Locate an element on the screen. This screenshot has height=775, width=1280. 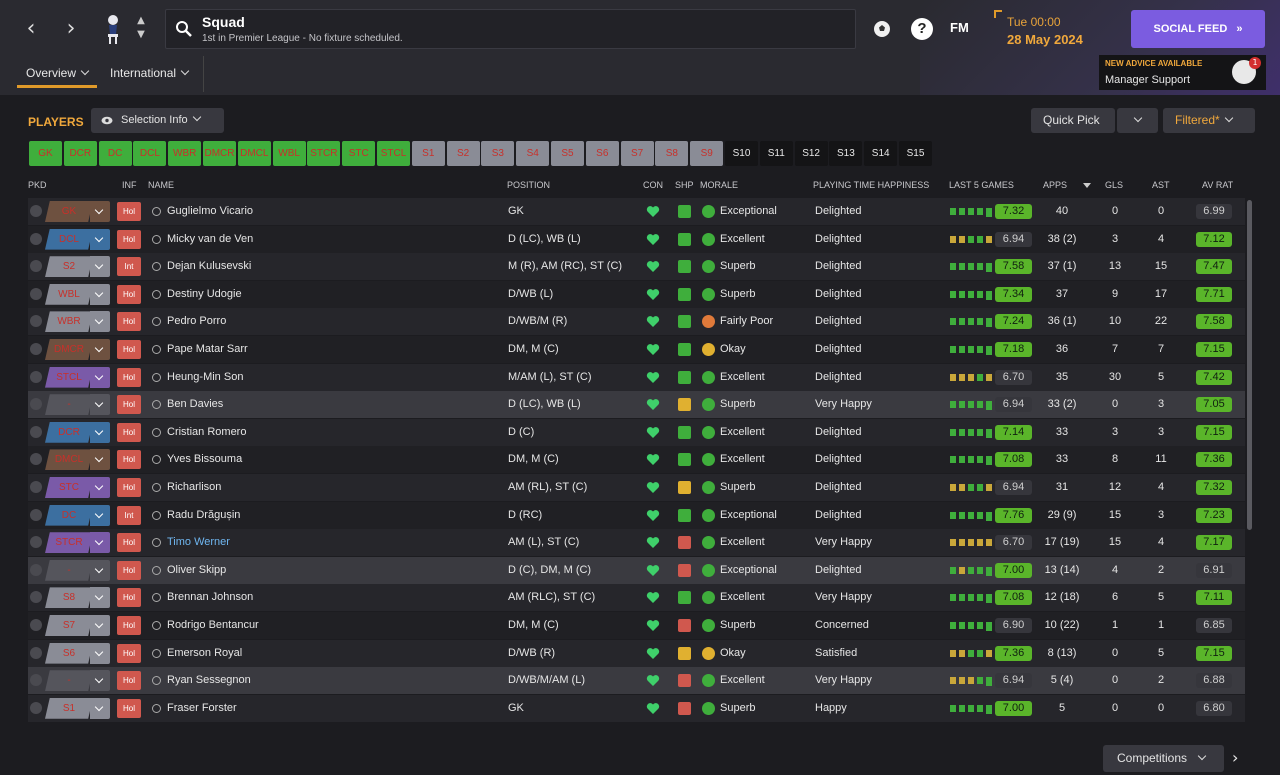
col-header-gls: GLS is located at coordinates (1114, 185).